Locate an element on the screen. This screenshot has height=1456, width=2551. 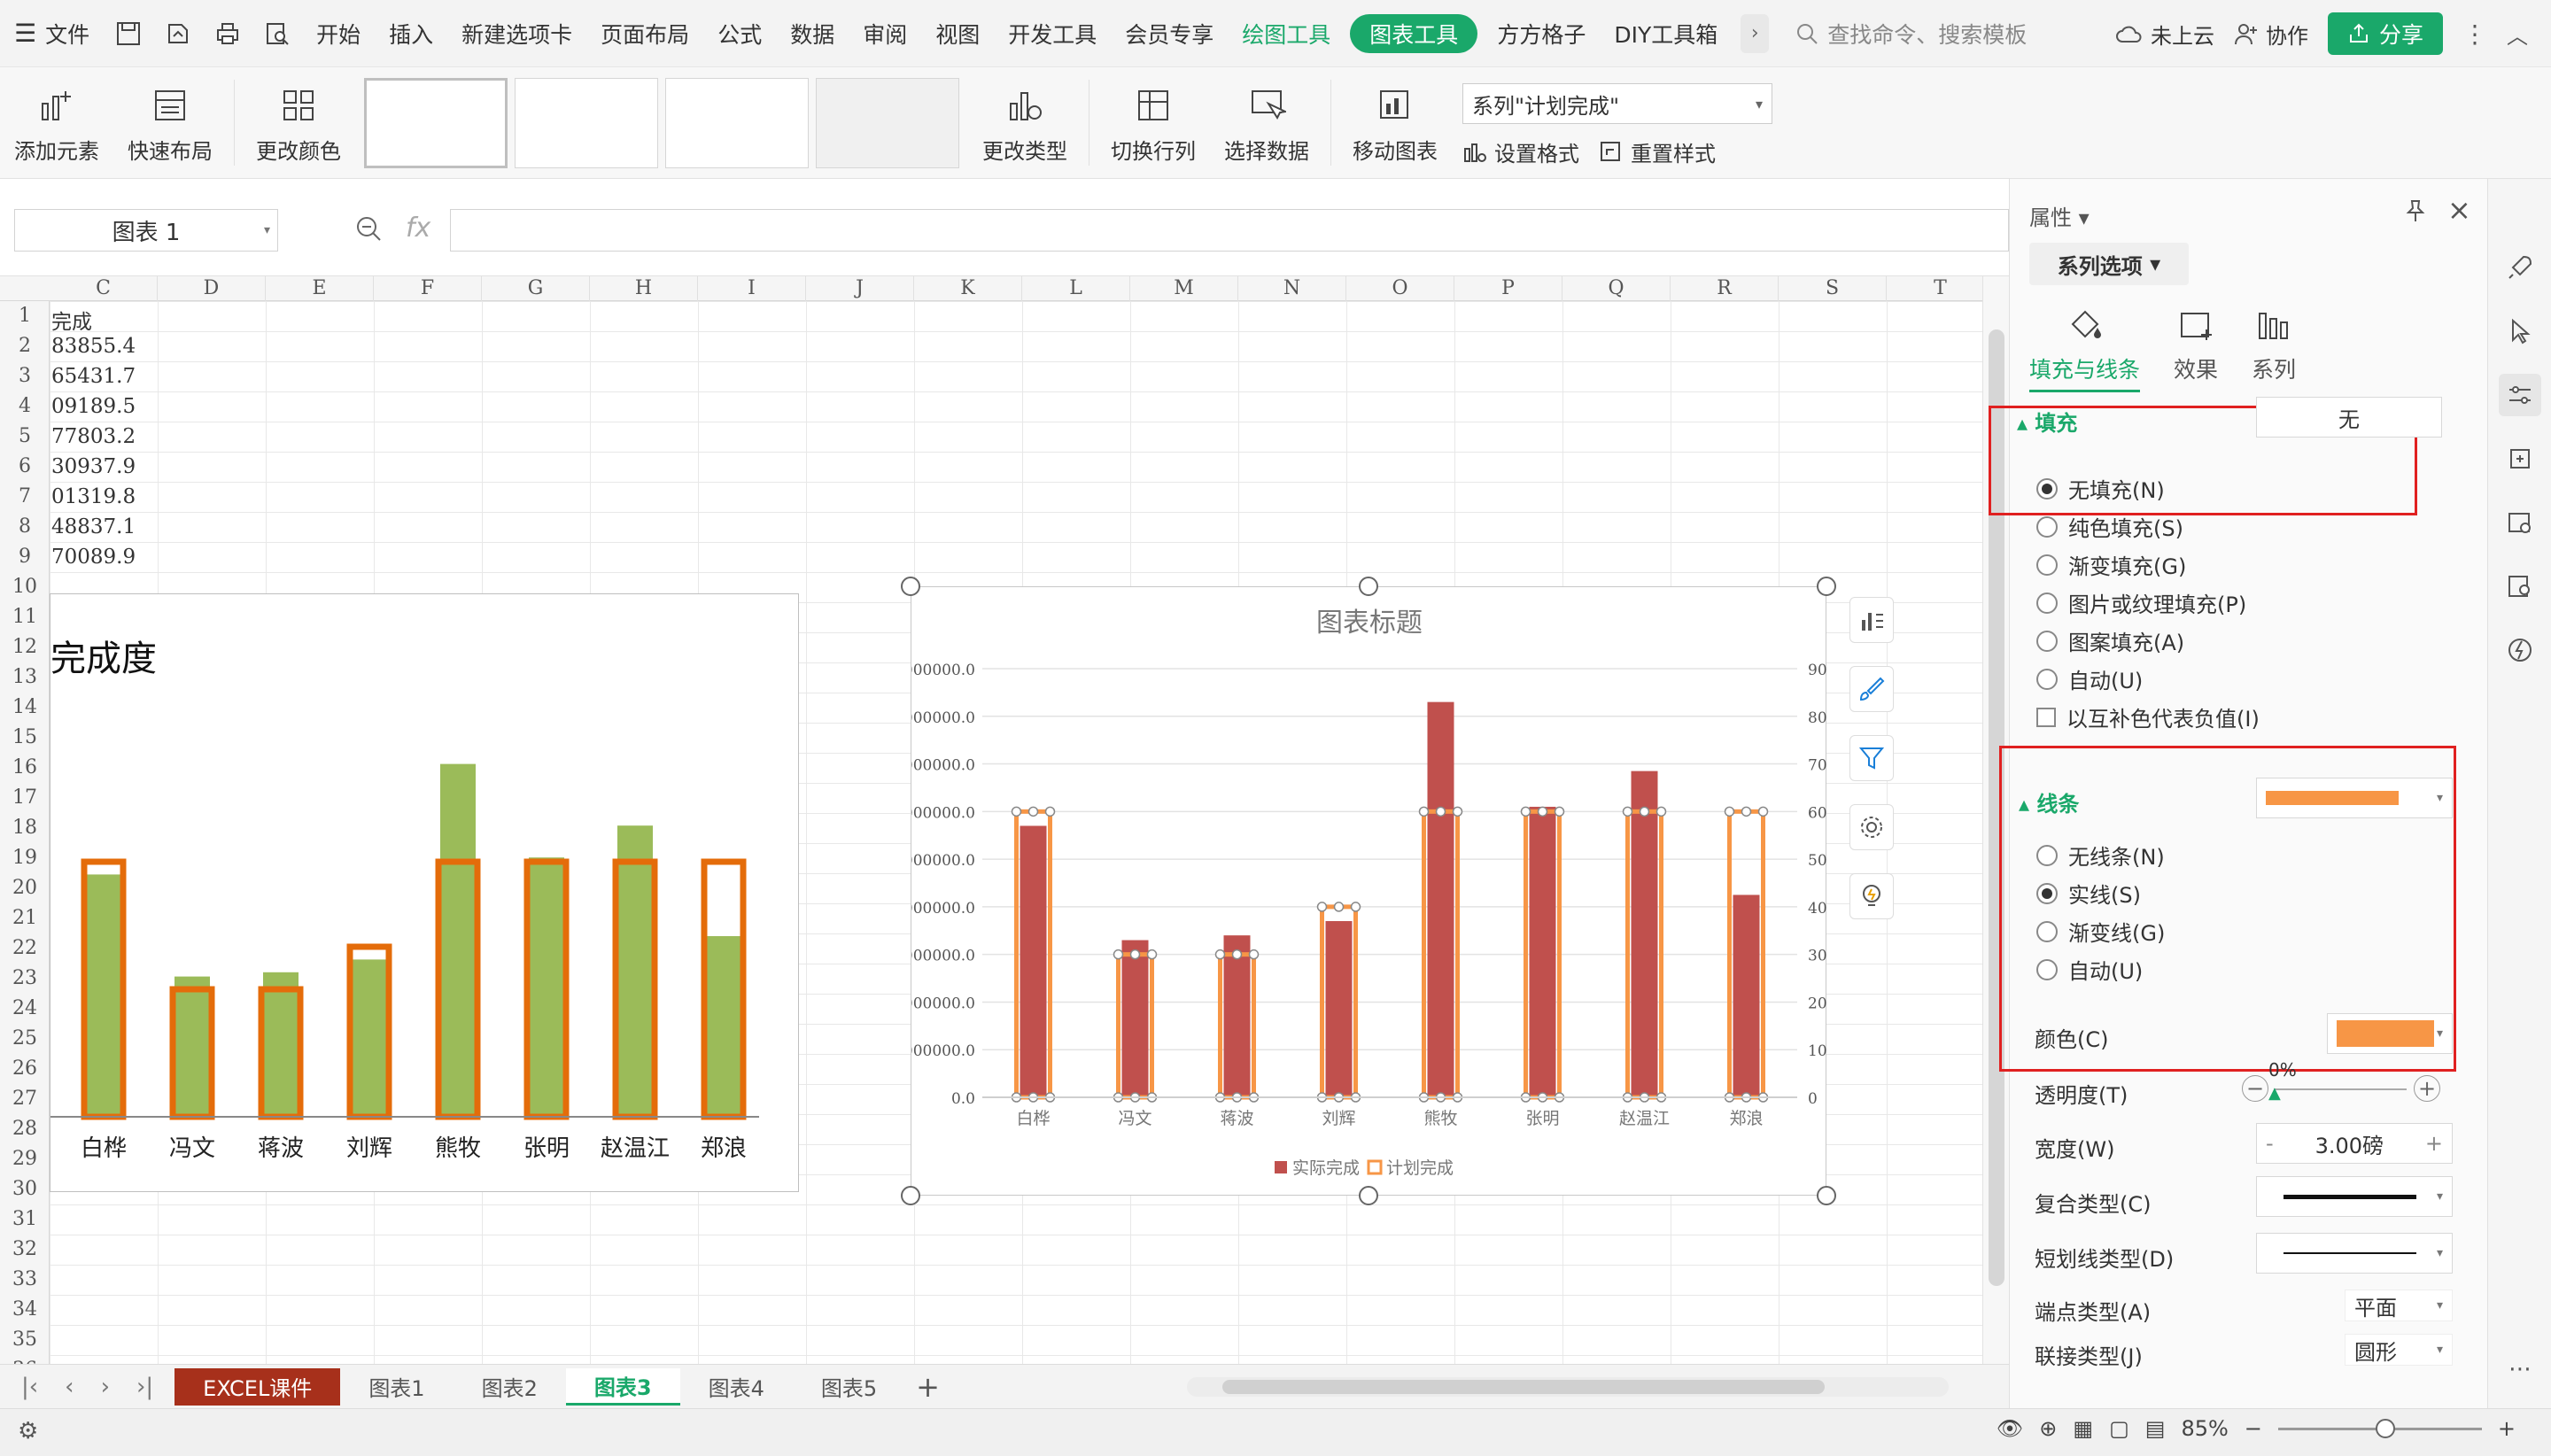
chart-title: 图表标题 is located at coordinates (1370, 623).